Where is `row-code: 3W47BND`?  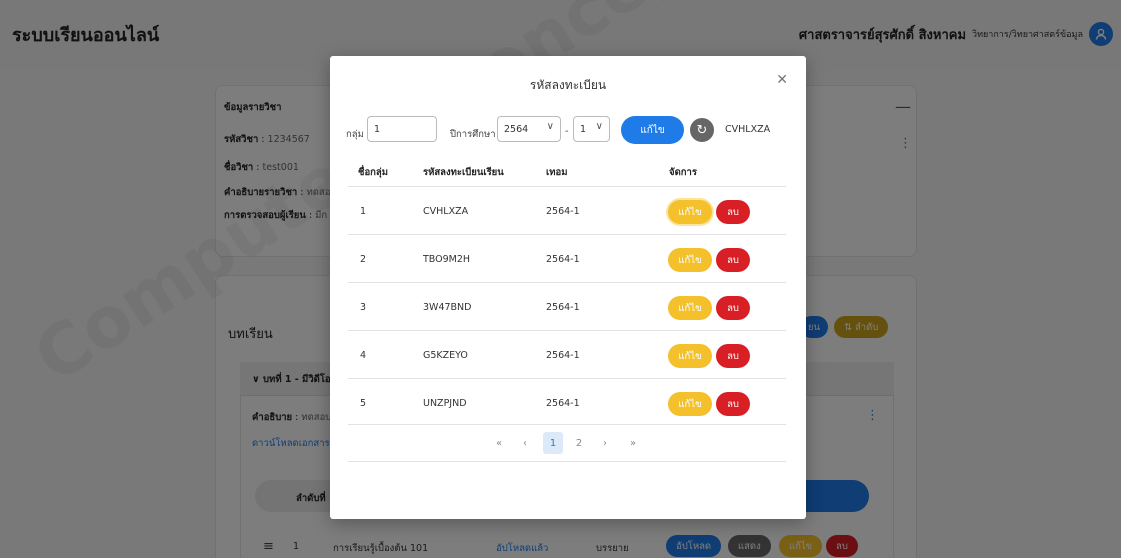 row-code: 3W47BND is located at coordinates (447, 307).